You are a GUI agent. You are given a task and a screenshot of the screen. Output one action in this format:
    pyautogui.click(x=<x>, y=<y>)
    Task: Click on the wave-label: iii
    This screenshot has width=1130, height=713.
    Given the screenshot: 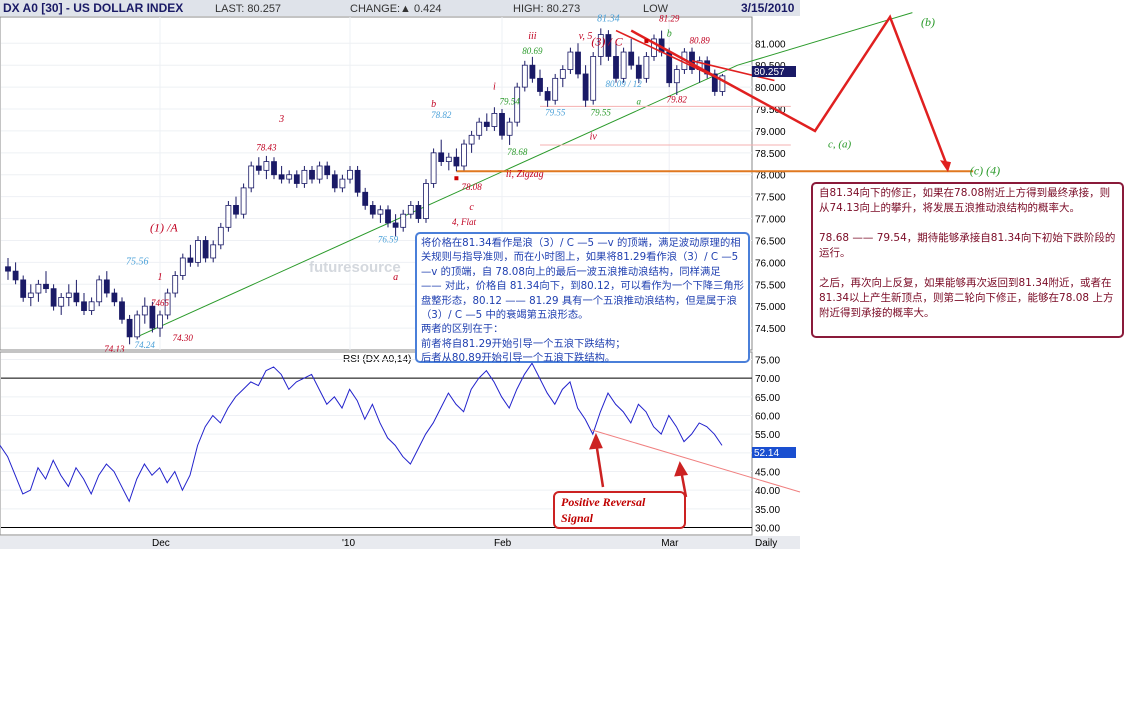 What is the action you would take?
    pyautogui.click(x=532, y=36)
    